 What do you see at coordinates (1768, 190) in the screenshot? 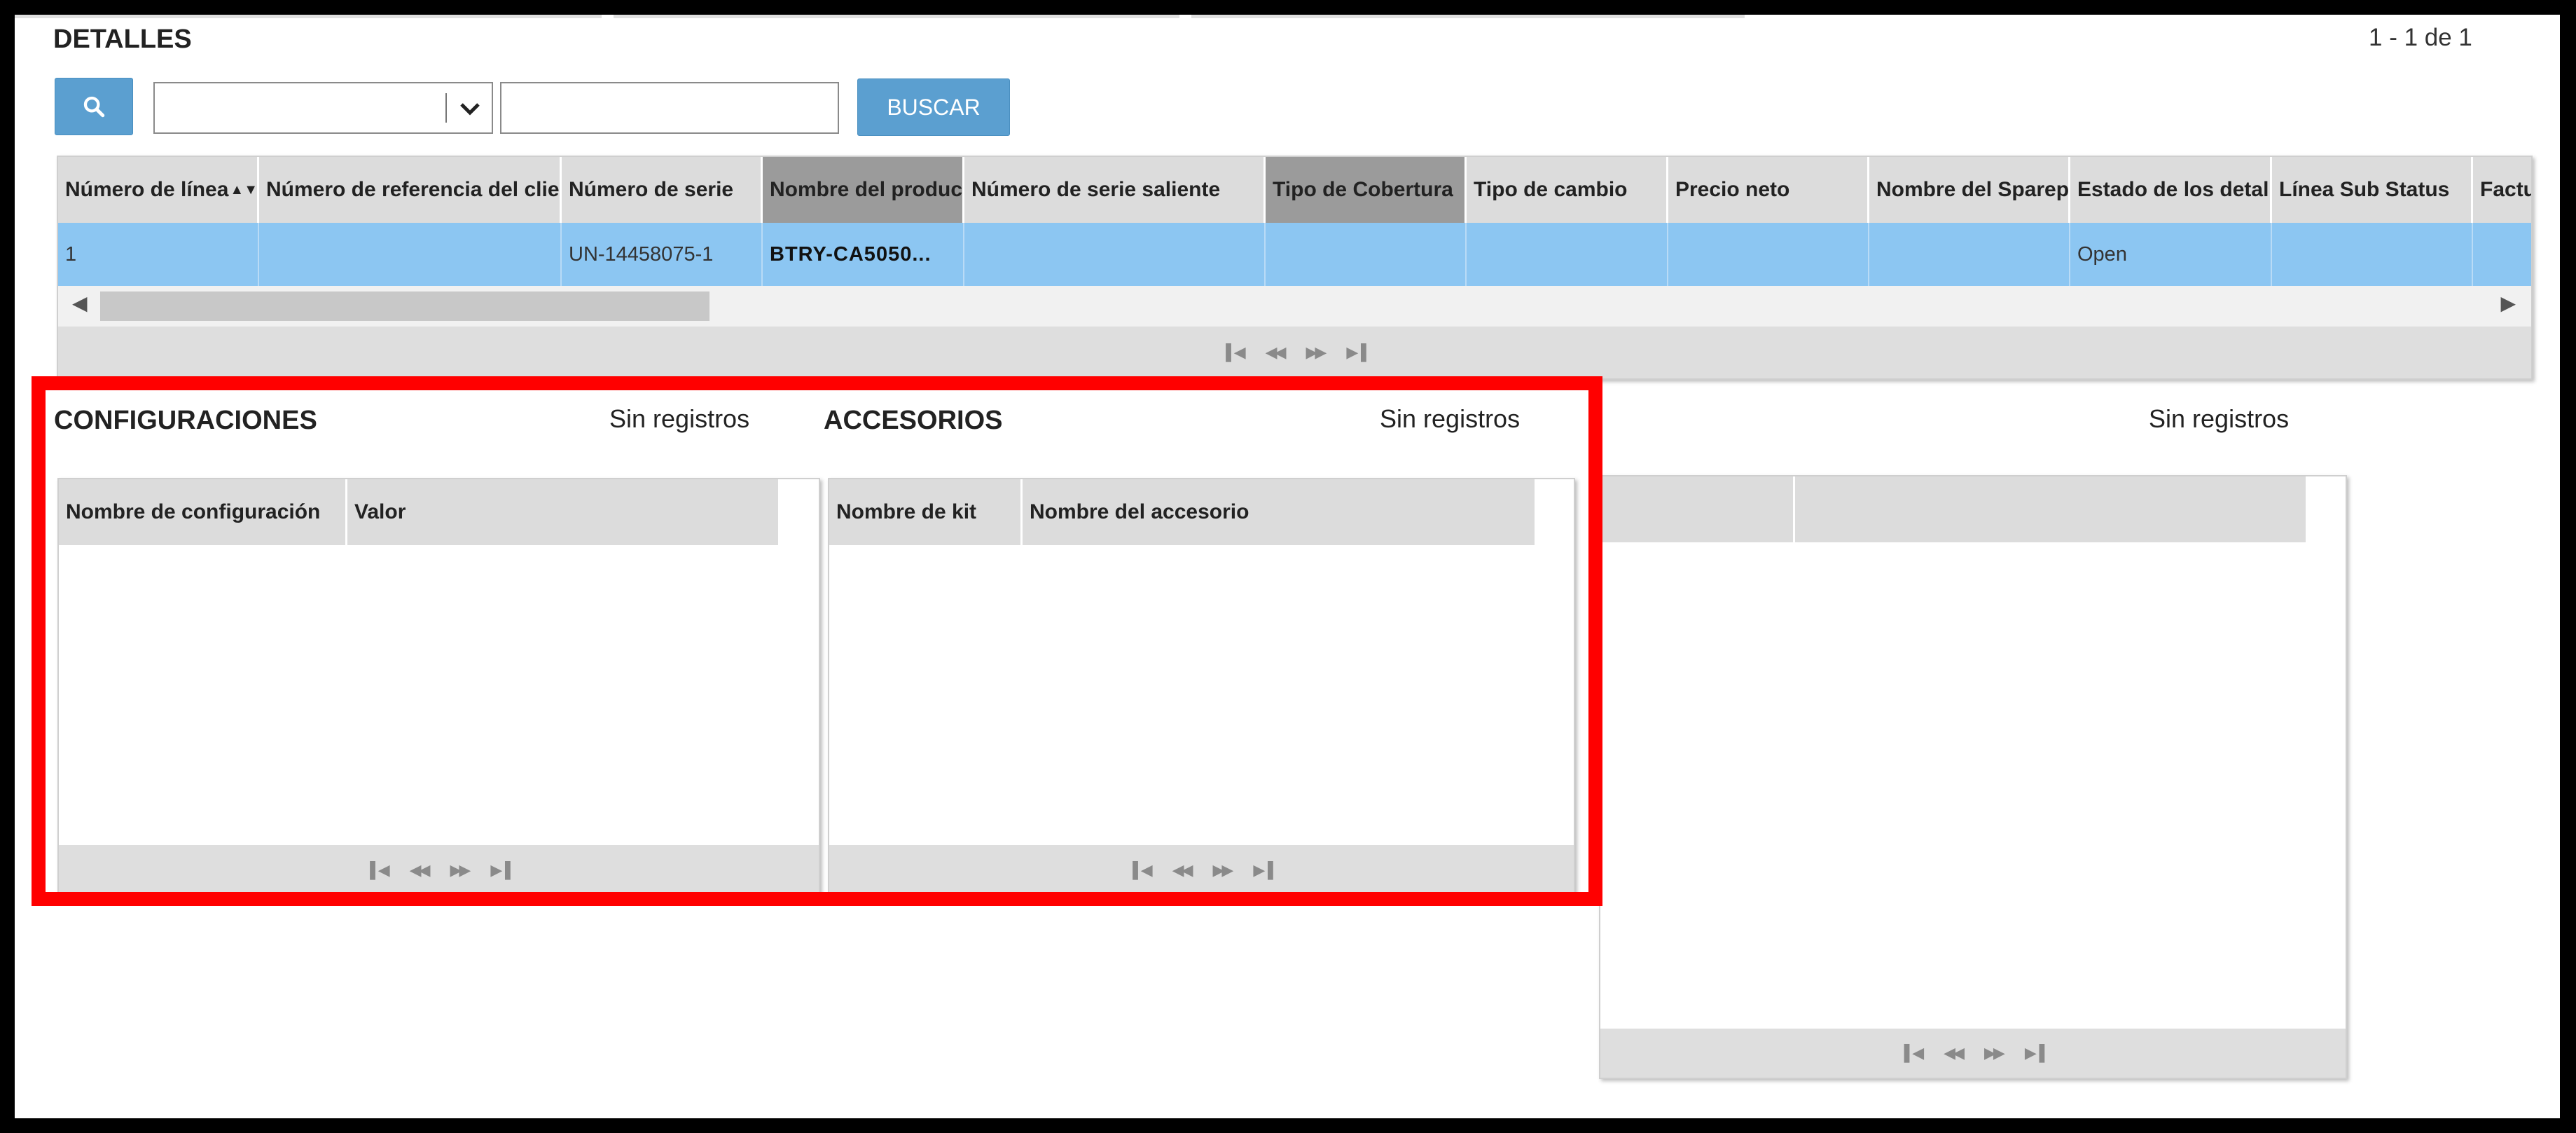
I see `column-header-precio-neto: Precio neto` at bounding box center [1768, 190].